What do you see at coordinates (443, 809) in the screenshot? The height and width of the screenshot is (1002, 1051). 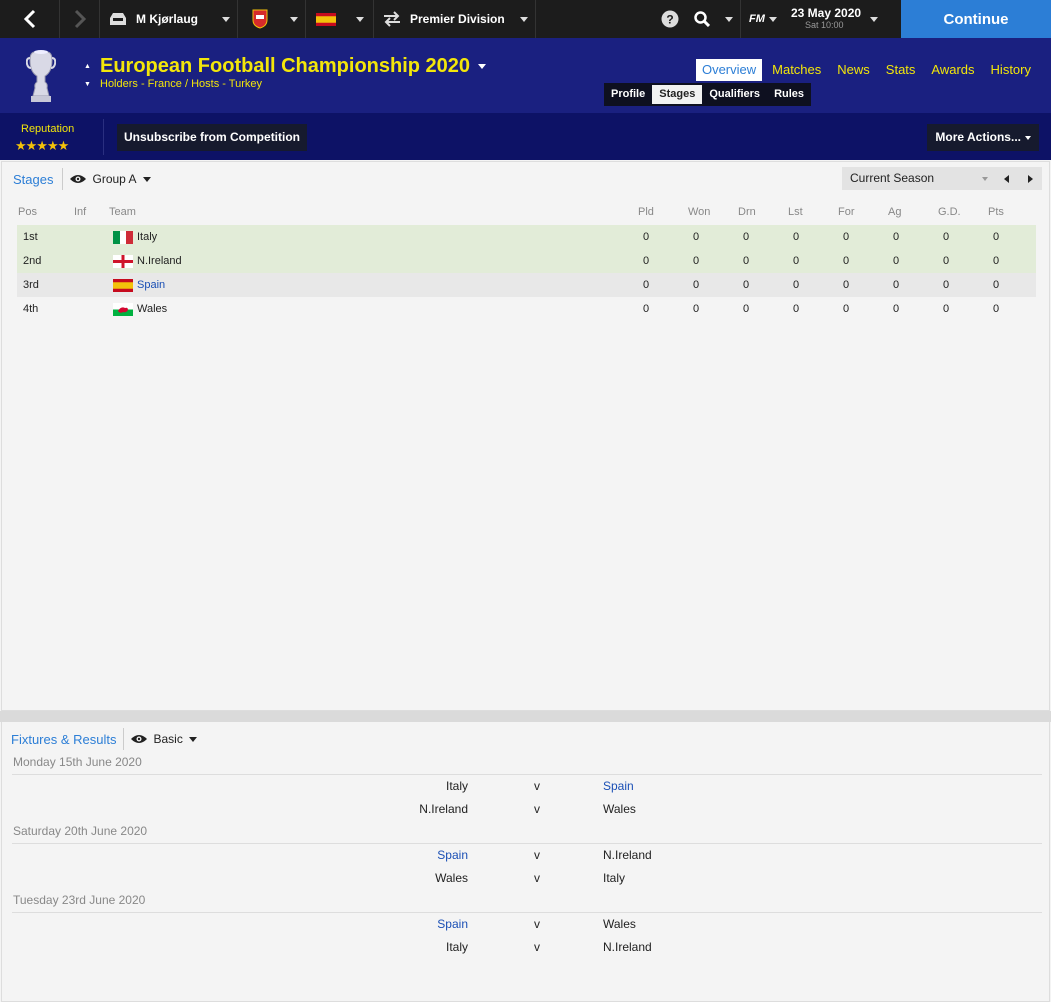 I see `fixture-home: N.Ireland` at bounding box center [443, 809].